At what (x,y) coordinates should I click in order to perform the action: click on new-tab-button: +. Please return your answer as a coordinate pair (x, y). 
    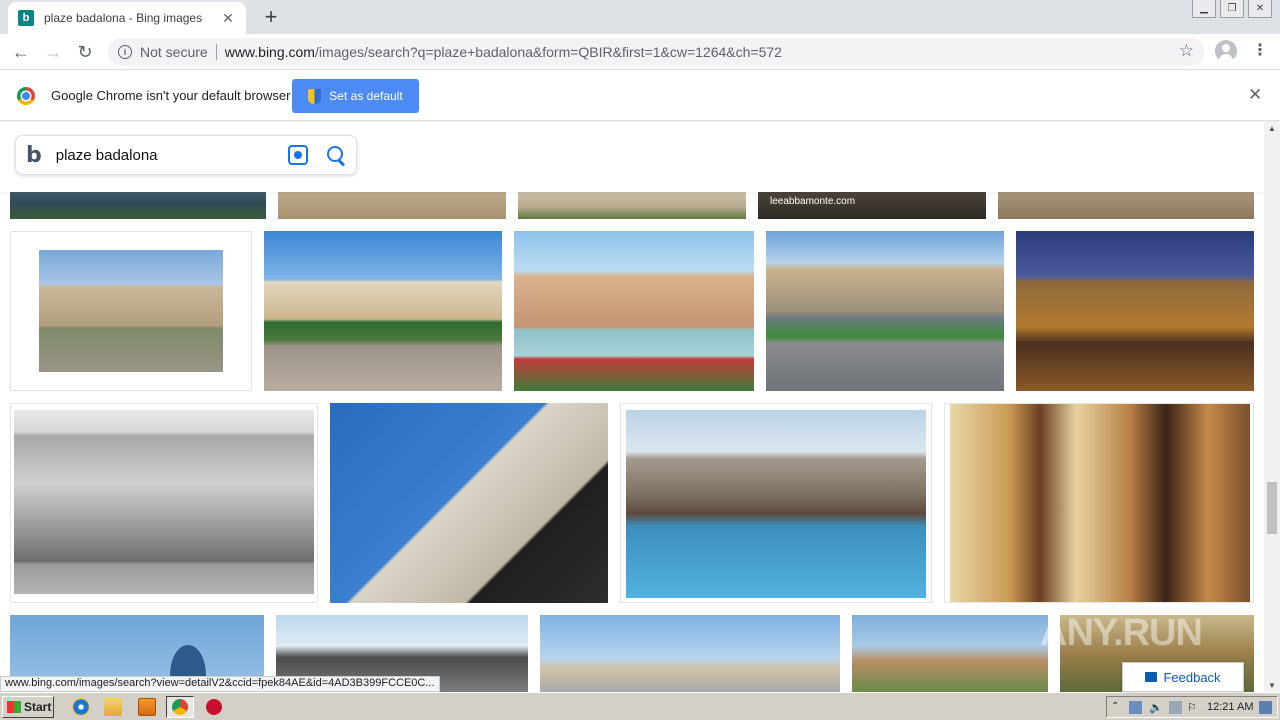
    Looking at the image, I should click on (271, 17).